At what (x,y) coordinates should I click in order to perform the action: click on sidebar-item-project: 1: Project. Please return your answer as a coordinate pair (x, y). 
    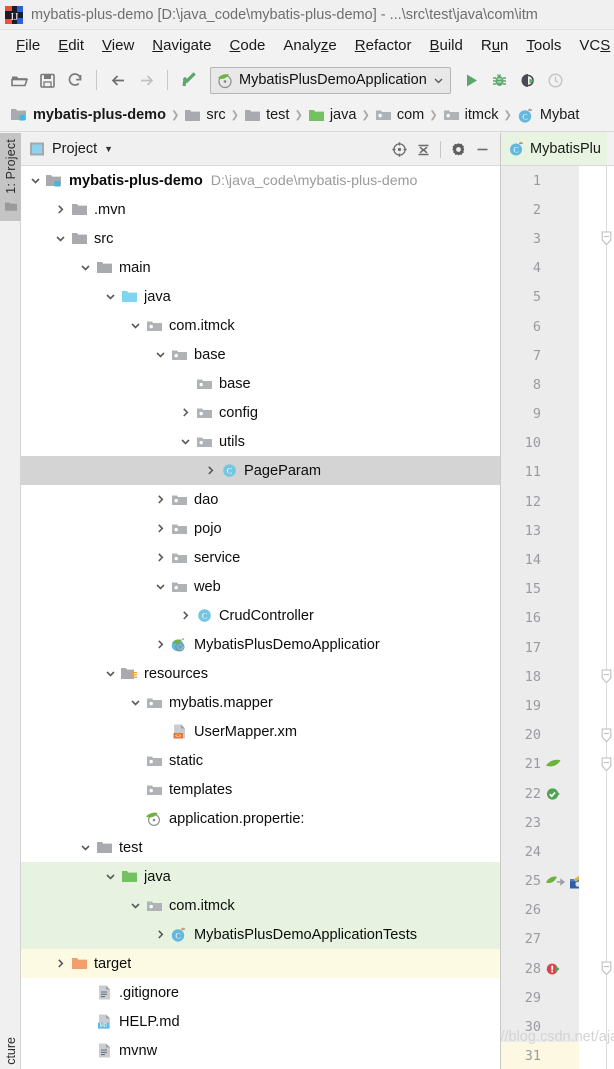
    Looking at the image, I should click on (10, 177).